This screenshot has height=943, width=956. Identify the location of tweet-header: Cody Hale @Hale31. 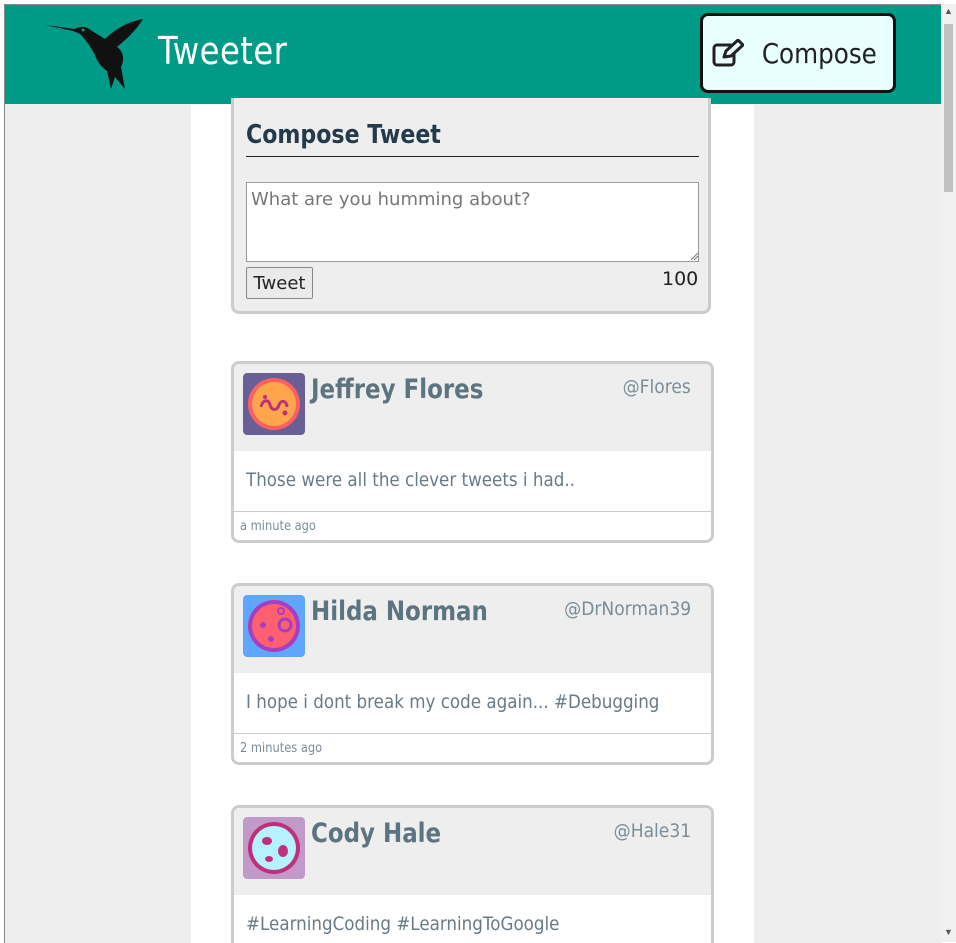
(472, 851).